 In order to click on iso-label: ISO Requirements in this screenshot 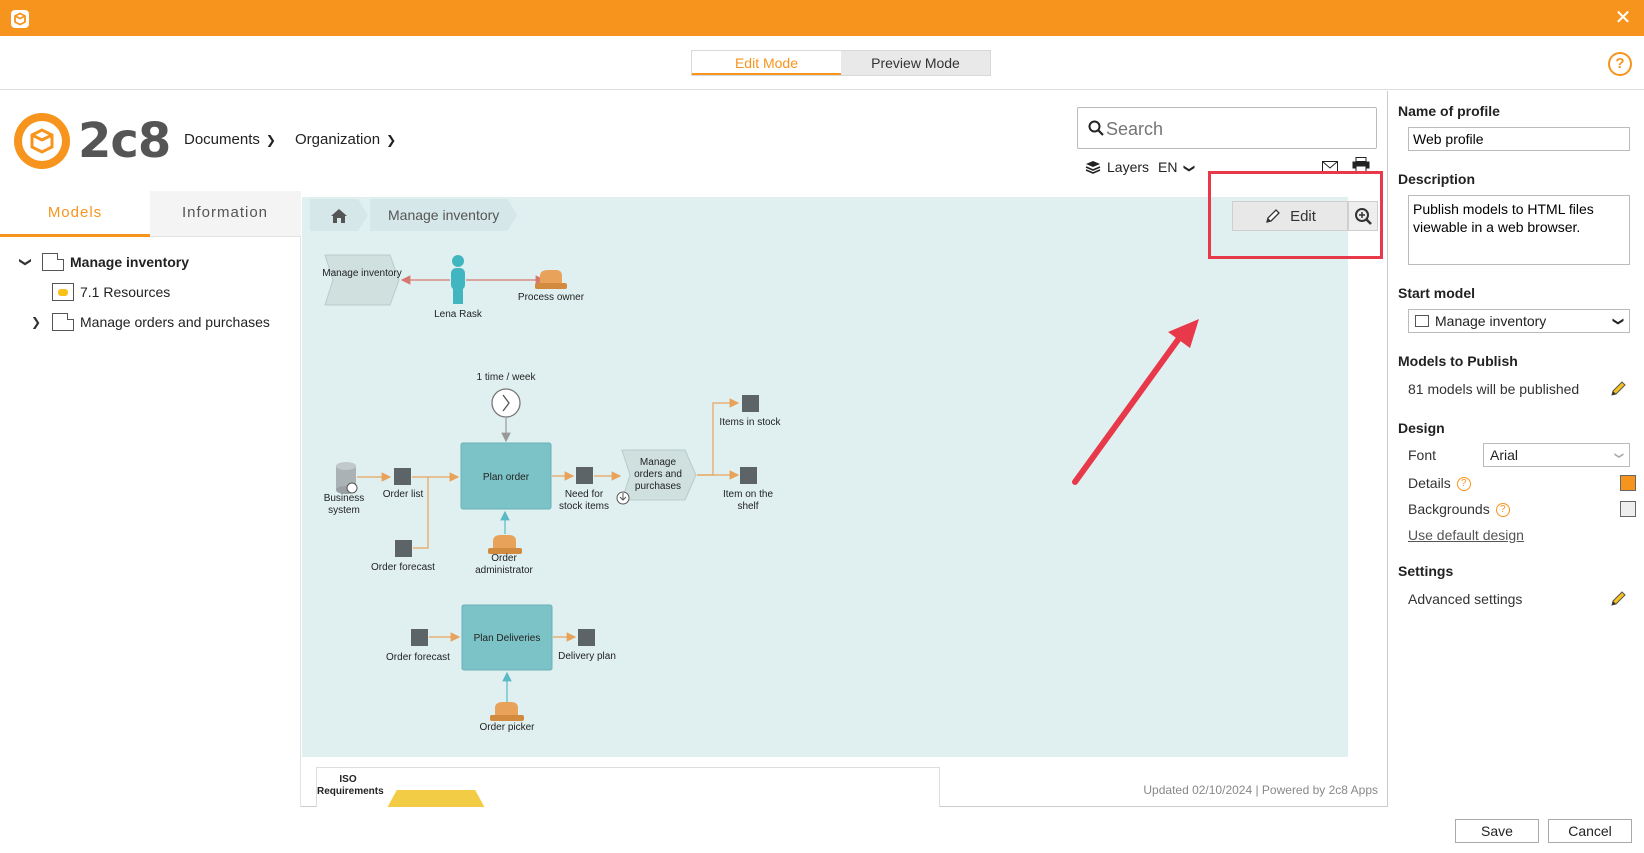, I will do `click(350, 785)`.